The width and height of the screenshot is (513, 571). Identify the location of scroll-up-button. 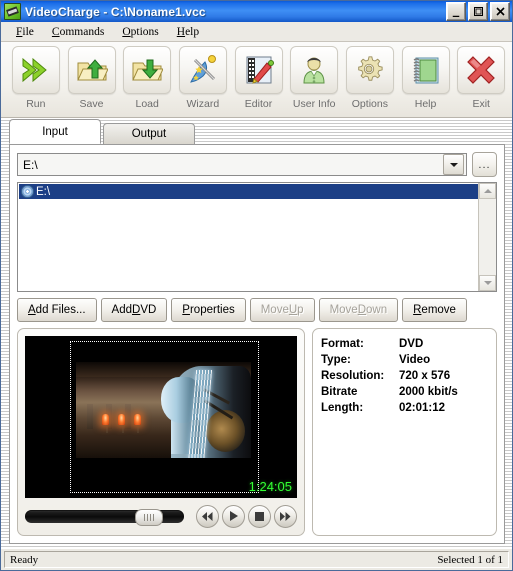
(487, 191).